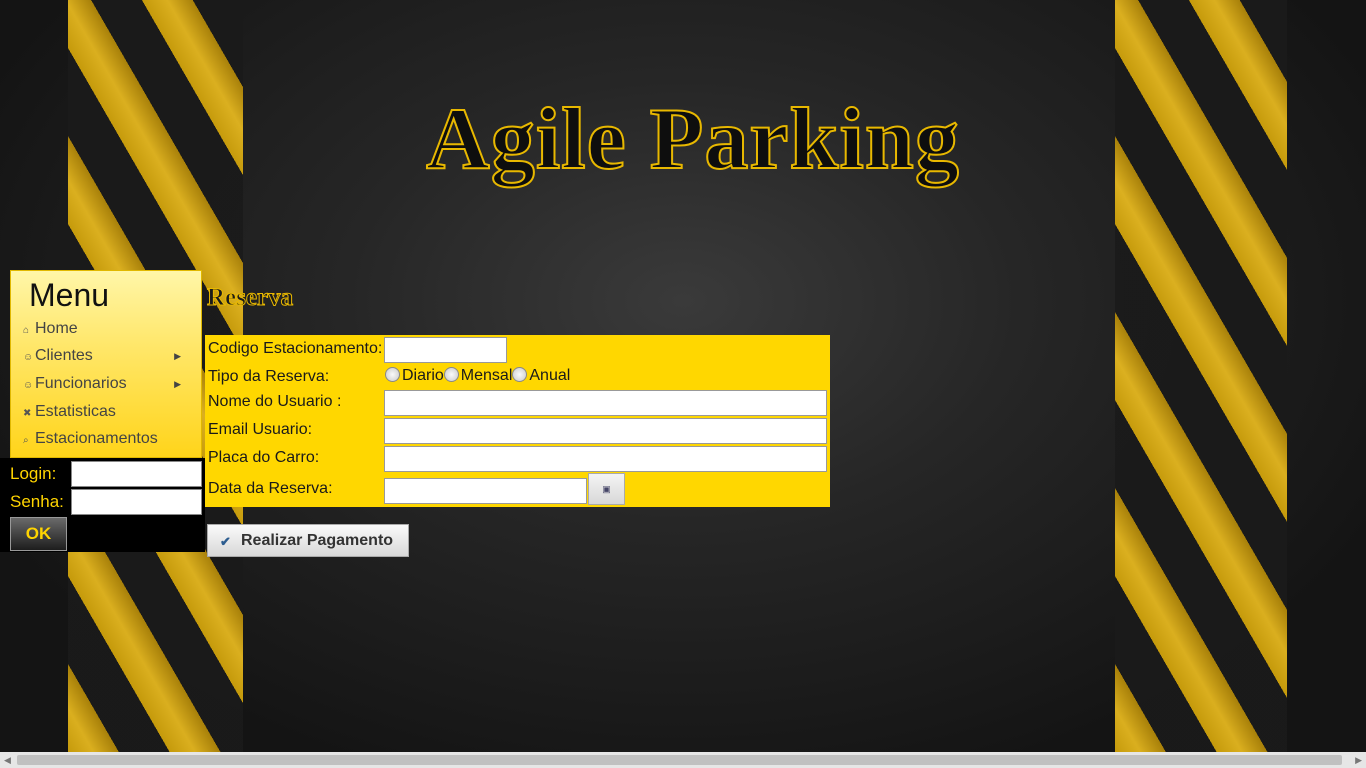  I want to click on menu-item-clientes: ☺ Clientes ▶, so click(109, 356).